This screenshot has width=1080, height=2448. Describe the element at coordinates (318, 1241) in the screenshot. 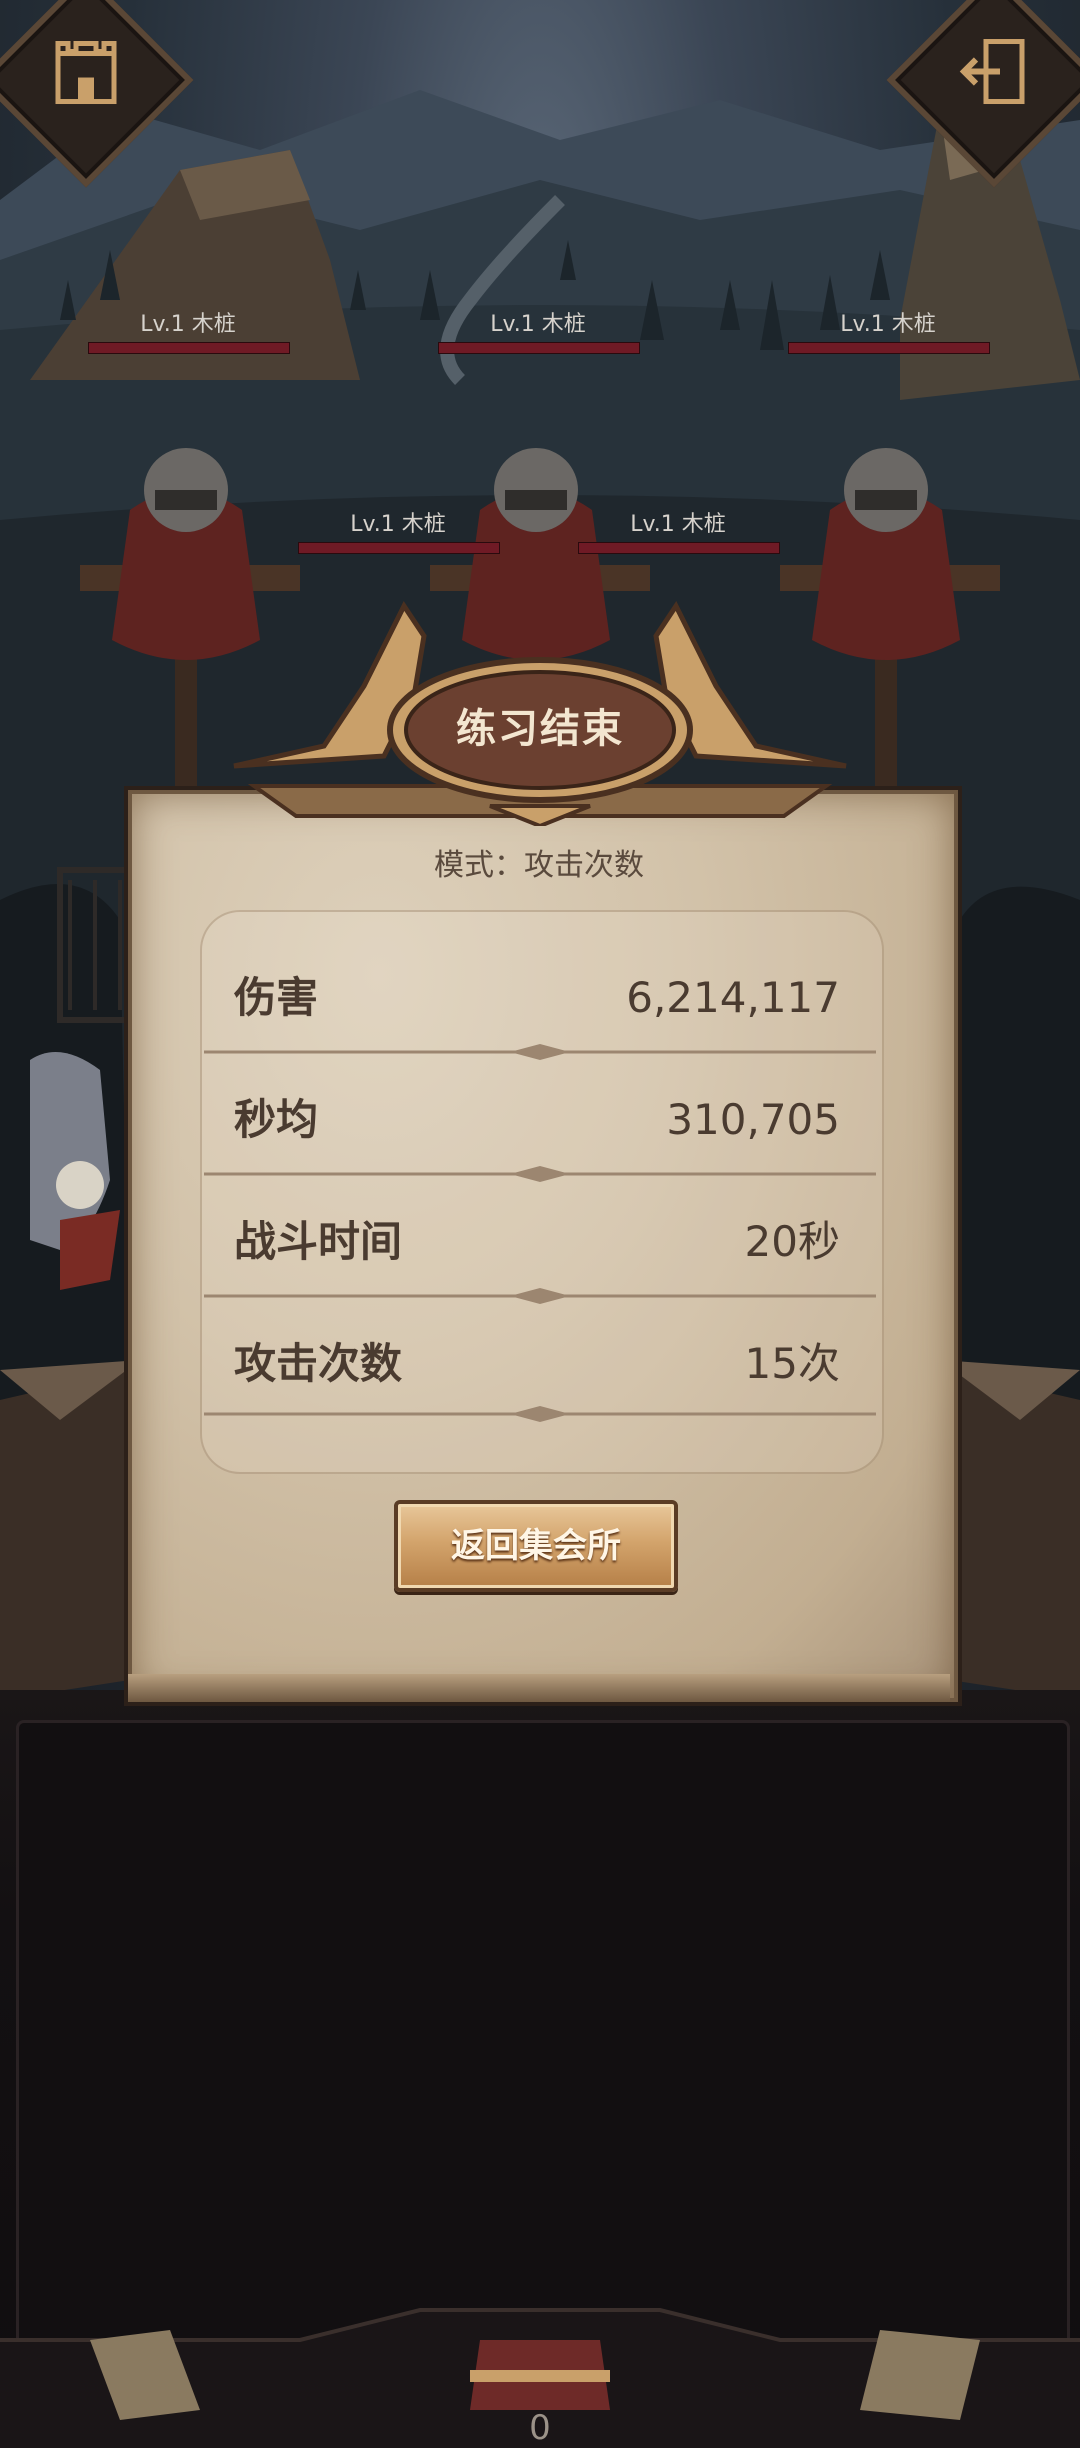

I see `stat-label: 战斗时间` at that location.